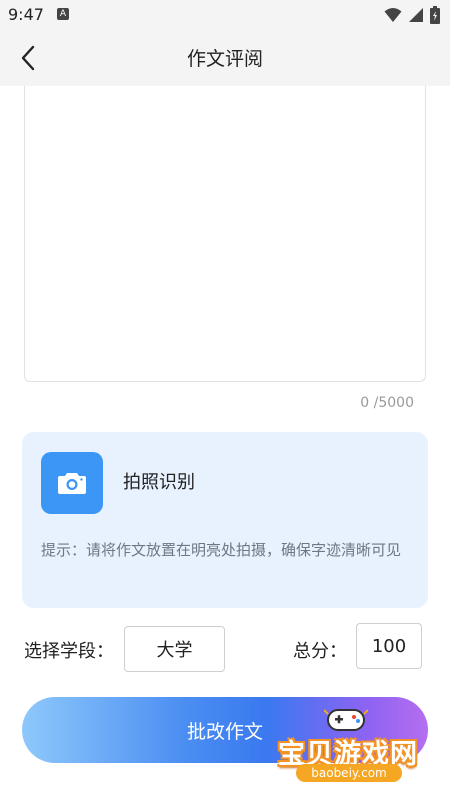 The image size is (450, 800). What do you see at coordinates (69, 651) in the screenshot?
I see `grade-label: 选择学段：` at bounding box center [69, 651].